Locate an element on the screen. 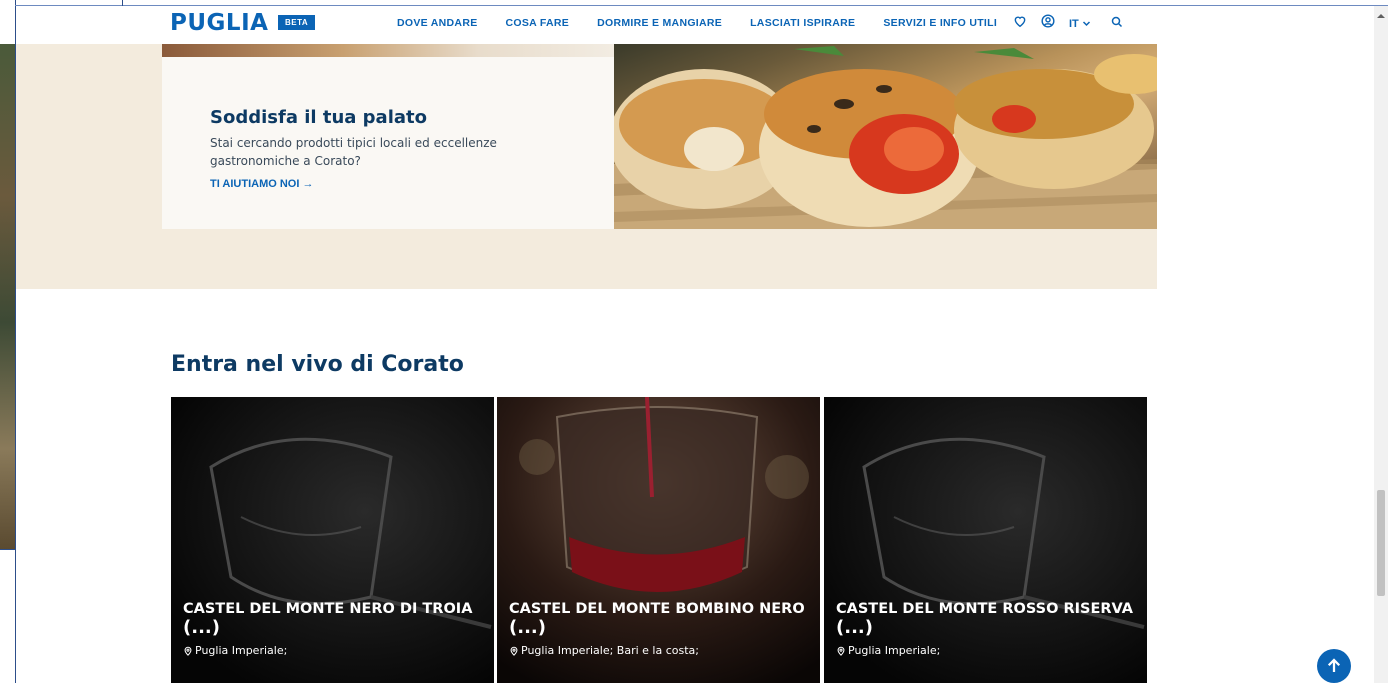 This screenshot has height=683, width=1388. promo-top-image-strip is located at coordinates (388, 50).